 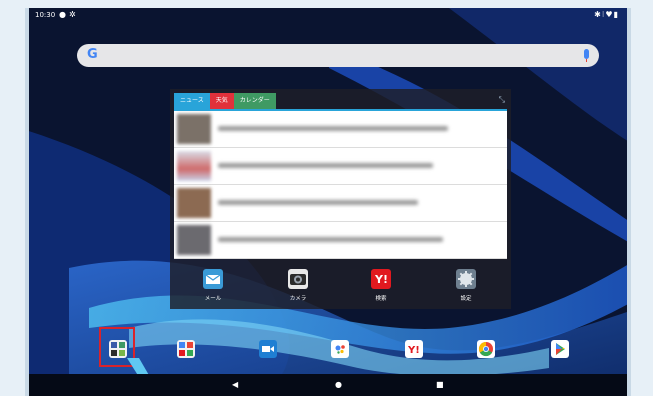 I want to click on tab-calendar: カレンダー, so click(x=254, y=101).